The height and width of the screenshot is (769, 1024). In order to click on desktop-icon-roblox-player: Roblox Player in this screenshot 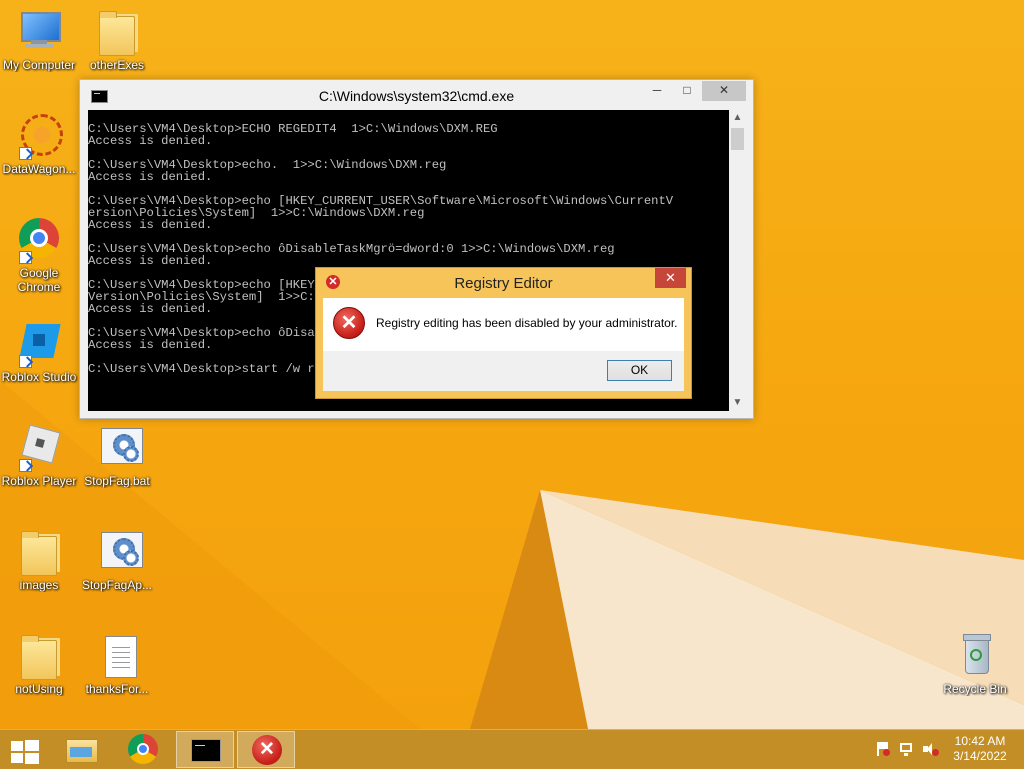, I will do `click(39, 456)`.